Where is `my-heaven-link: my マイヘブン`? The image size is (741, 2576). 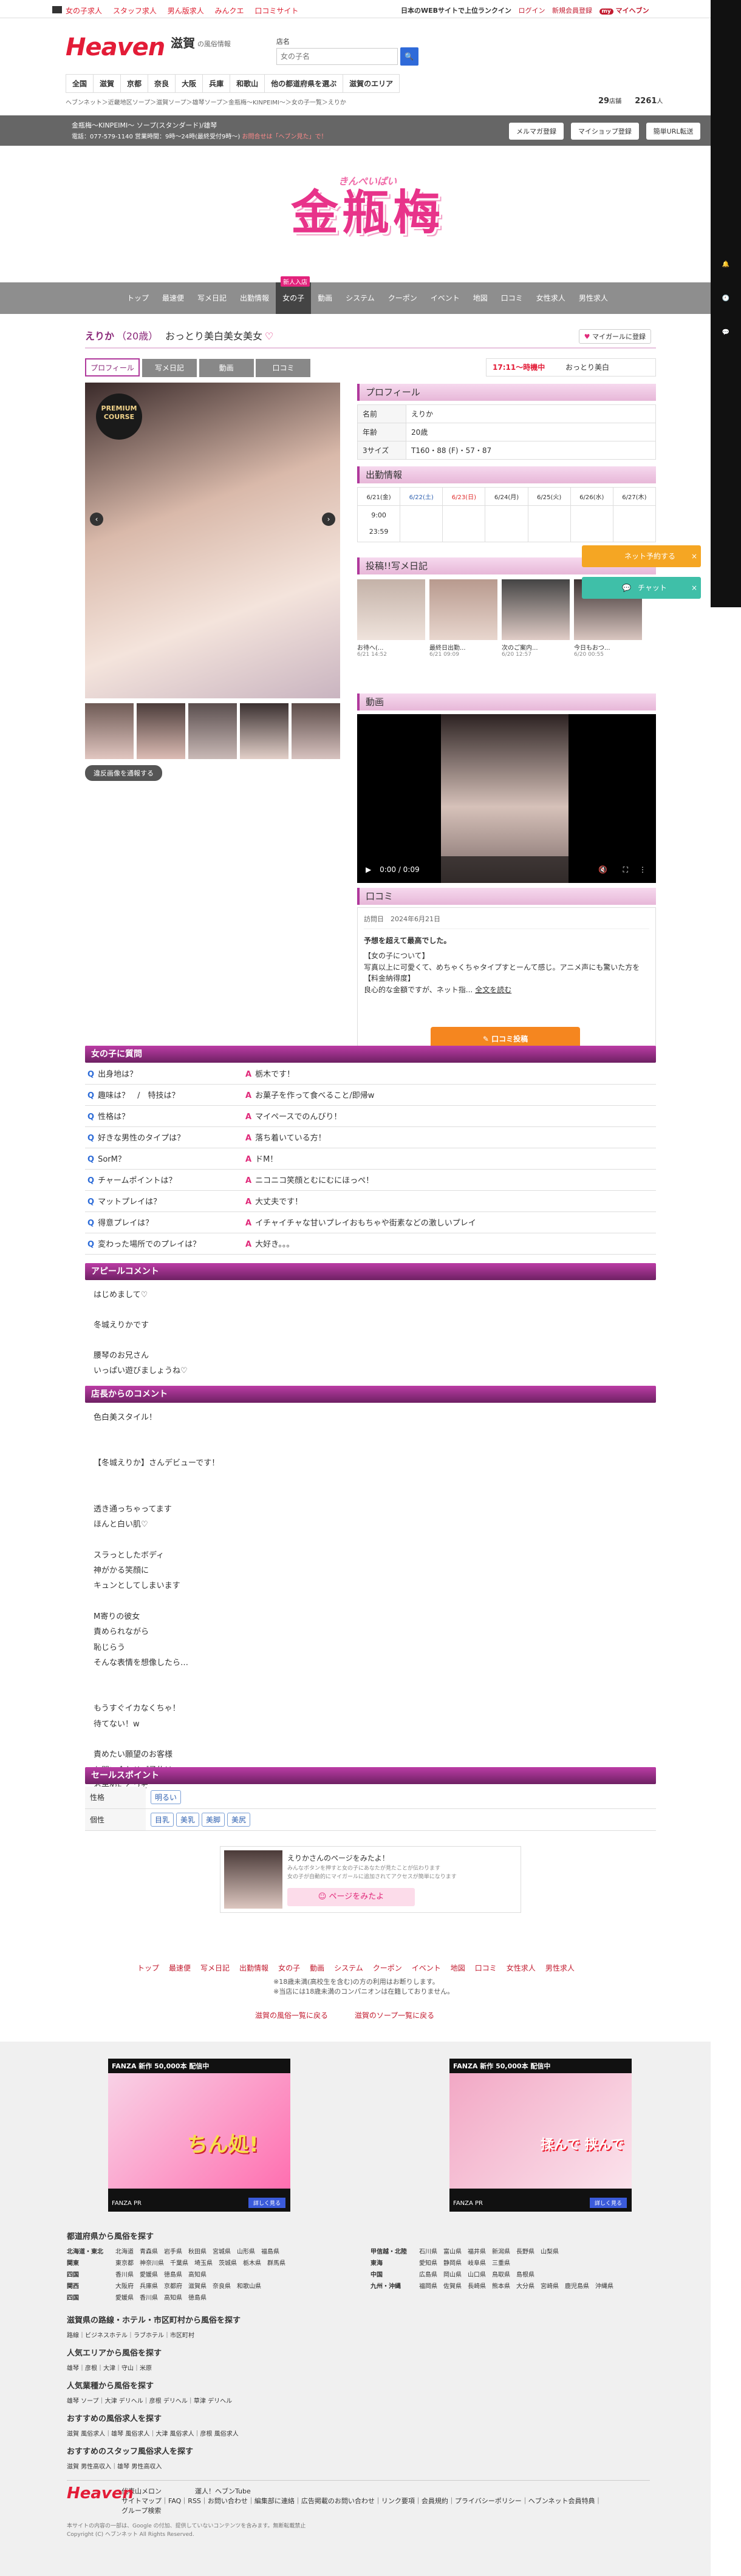
my-heaven-link: my マイヘブン is located at coordinates (624, 11).